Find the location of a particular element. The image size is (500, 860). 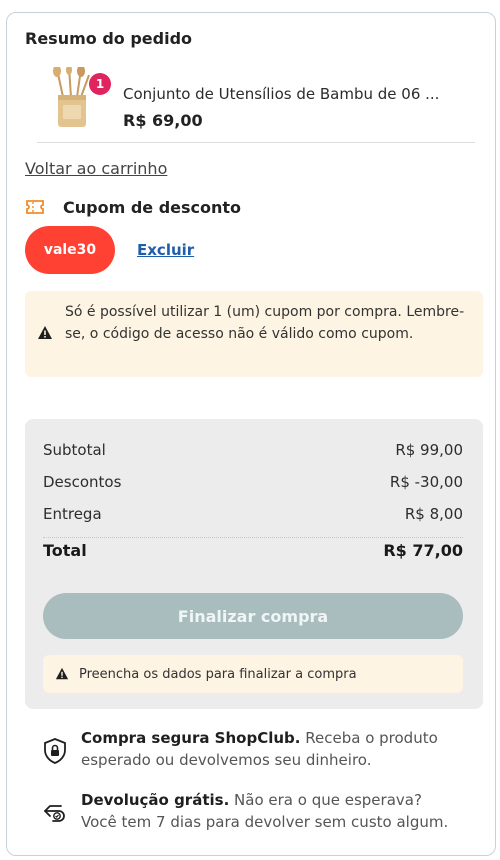

total-row: Total R$ 77,00 is located at coordinates (253, 551).